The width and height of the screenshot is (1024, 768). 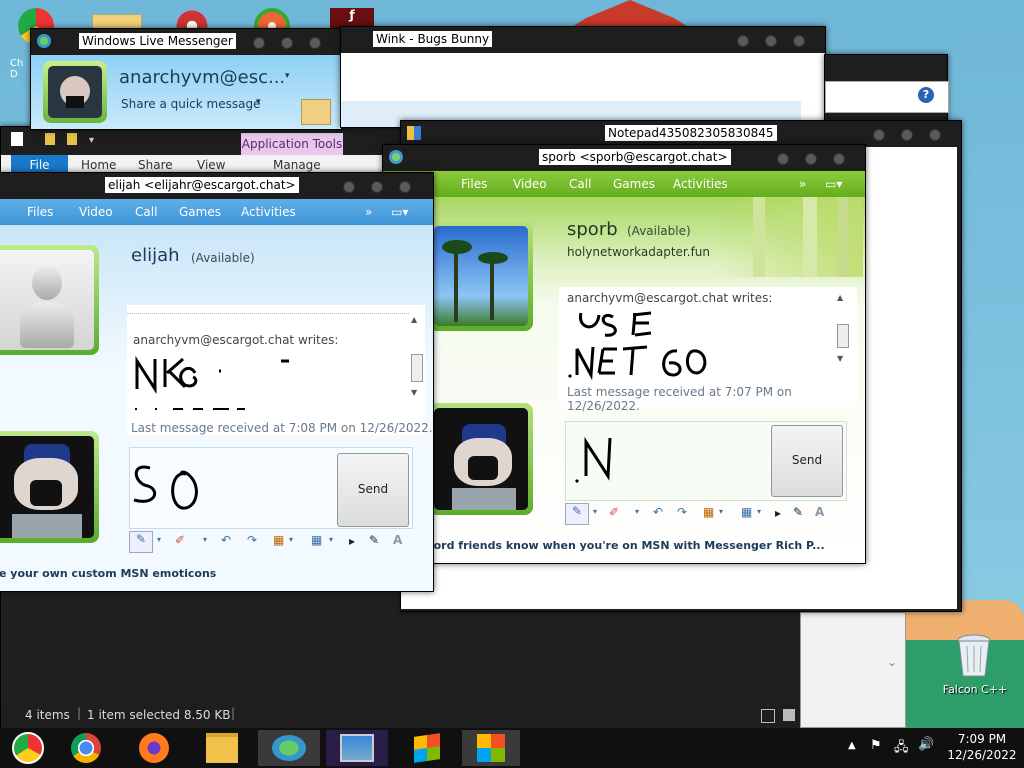 I want to click on contact-name: sporb, so click(x=592, y=229).